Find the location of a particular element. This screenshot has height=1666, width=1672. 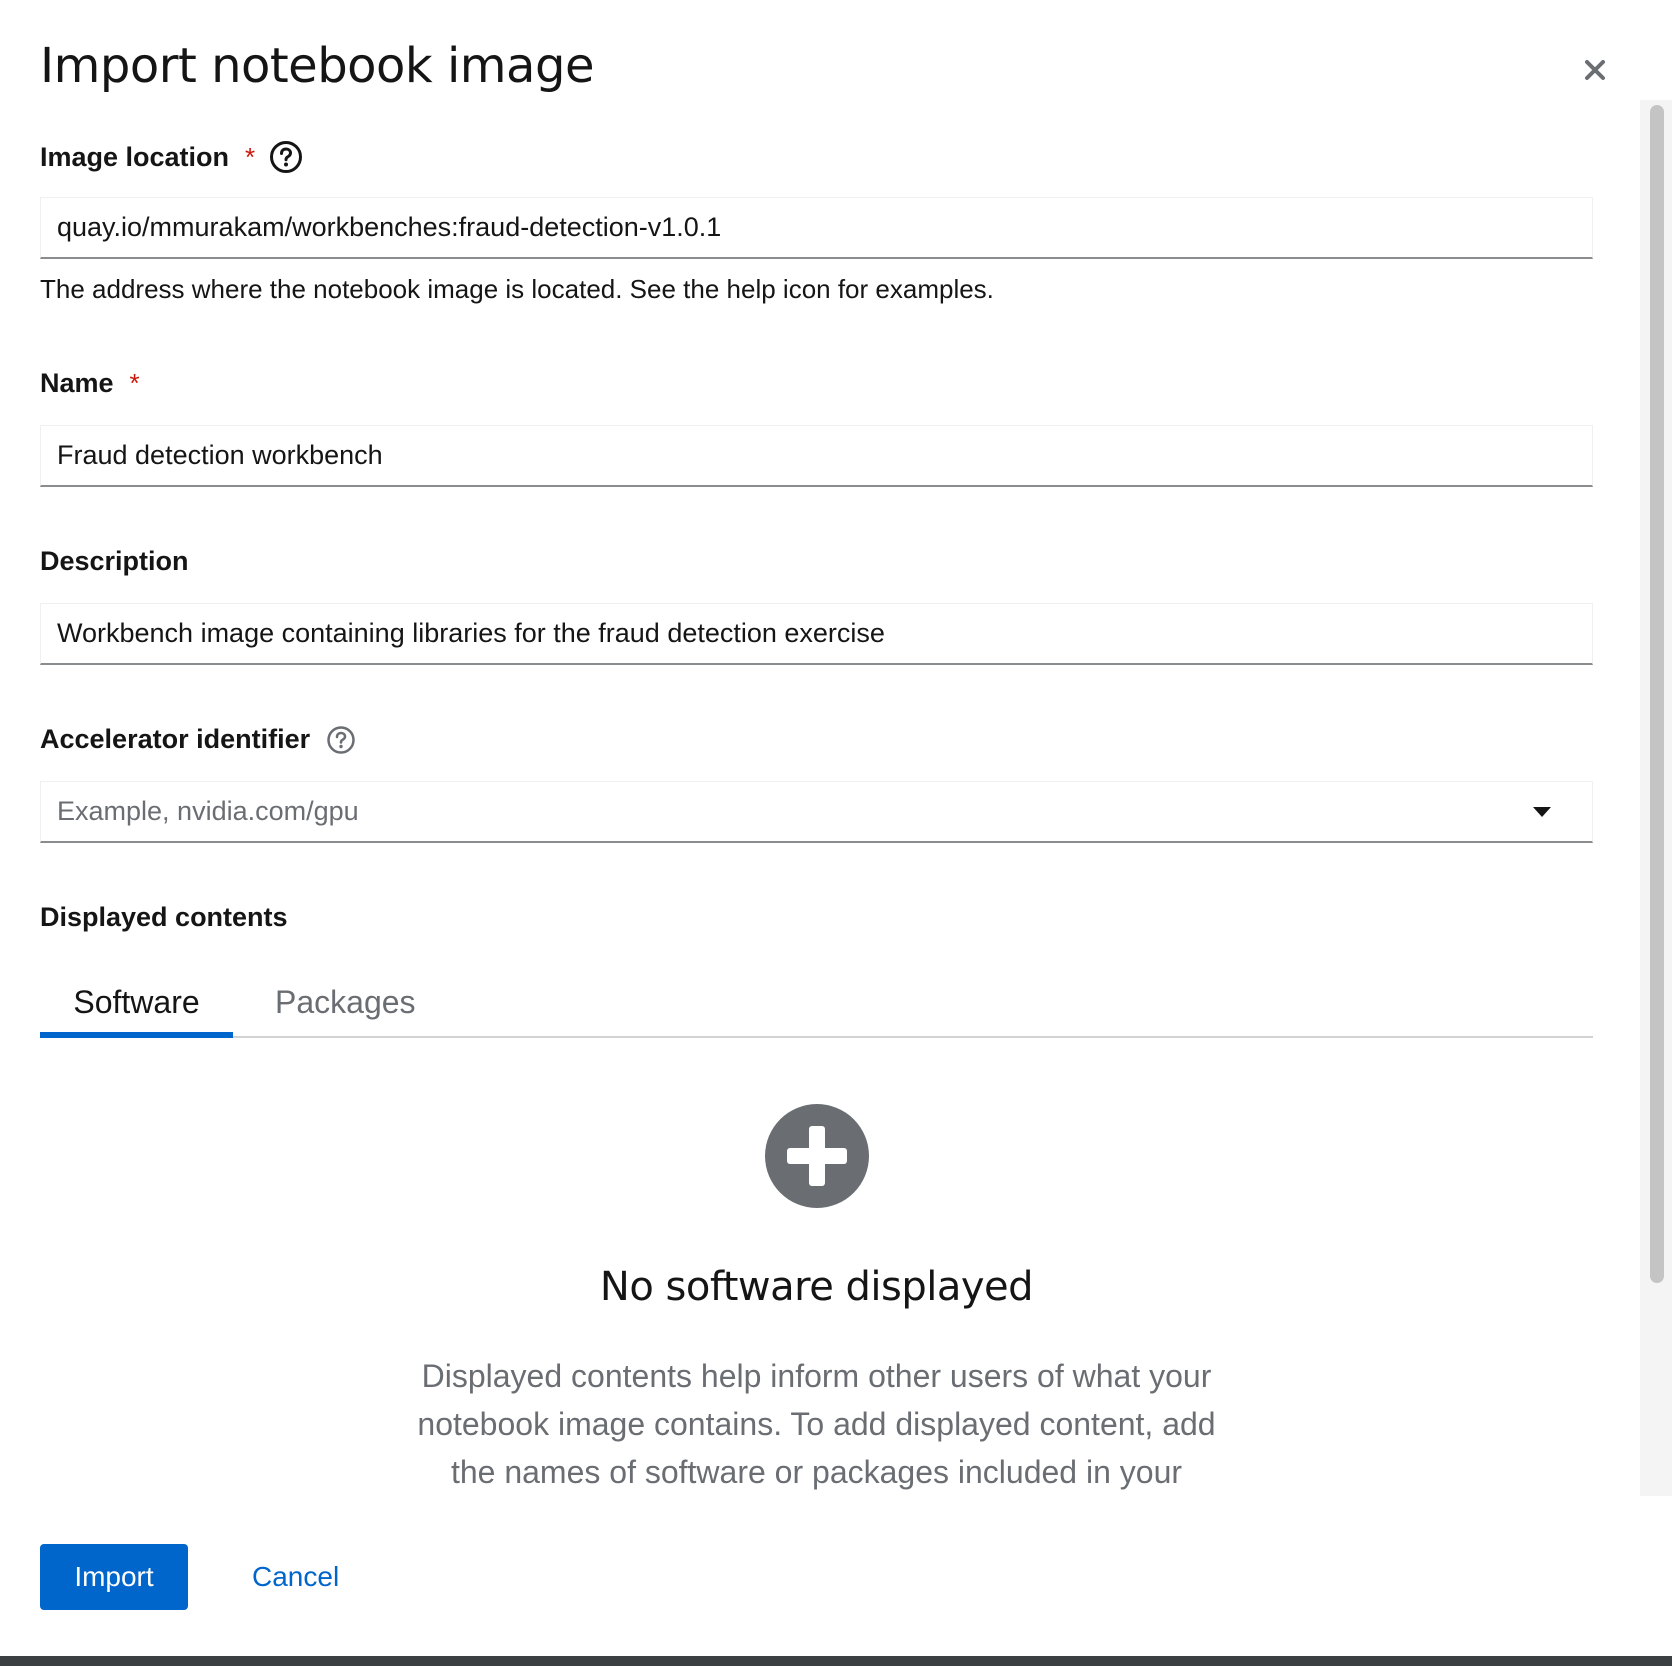

tab-packages-label: Packages is located at coordinates (345, 1001).